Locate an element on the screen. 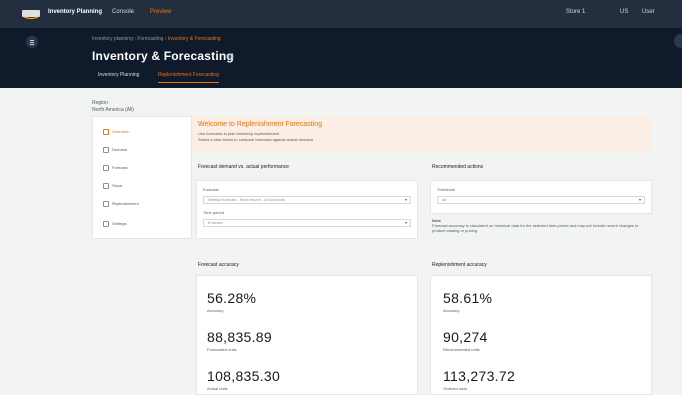 This screenshot has width=682, height=395. threshold-label: Threshold is located at coordinates (446, 189).